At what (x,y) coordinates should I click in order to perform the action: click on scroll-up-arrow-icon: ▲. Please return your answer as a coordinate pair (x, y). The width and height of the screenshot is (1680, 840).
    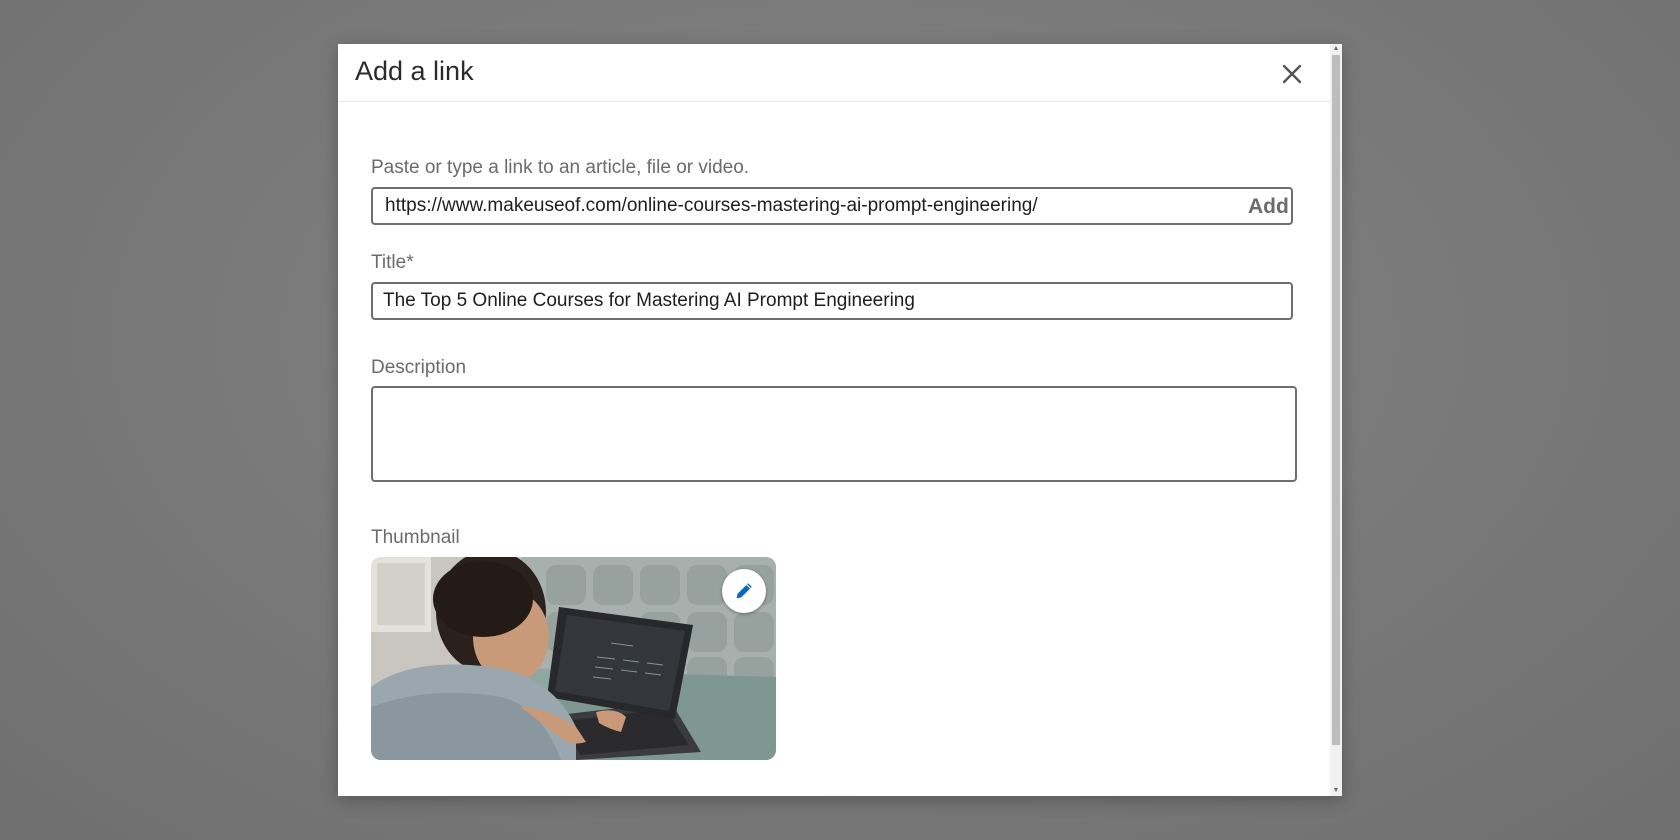
    Looking at the image, I should click on (1336, 49).